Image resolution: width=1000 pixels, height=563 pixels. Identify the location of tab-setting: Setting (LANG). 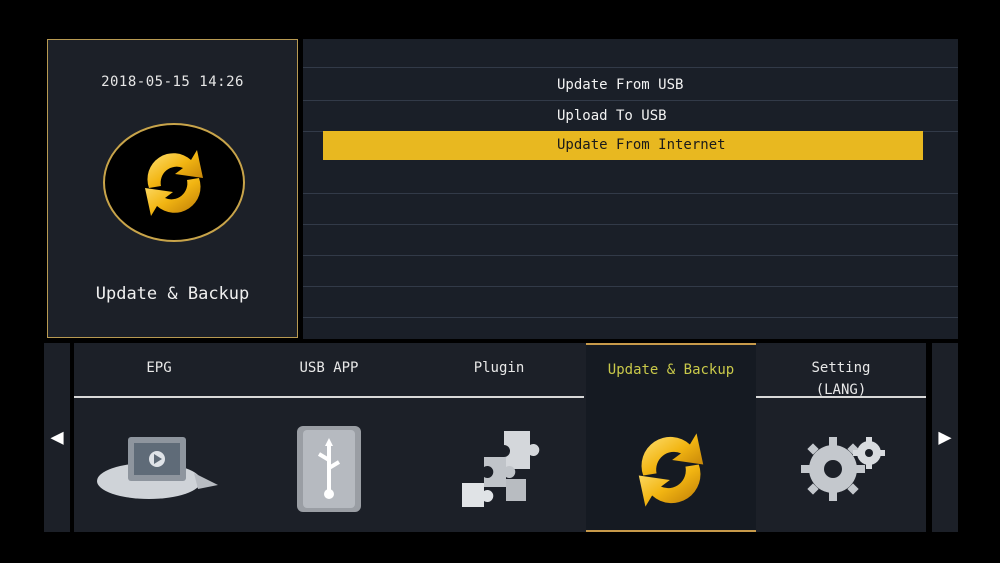
(841, 437).